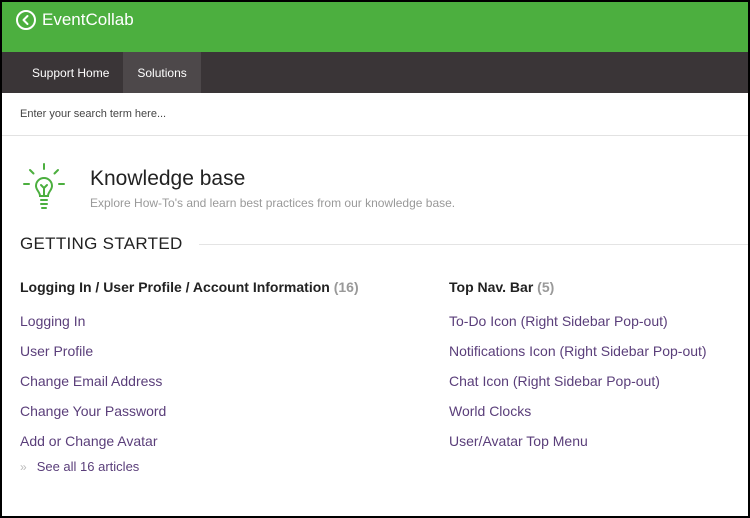 The image size is (750, 518). What do you see at coordinates (346, 287) in the screenshot?
I see `category-count: (16)` at bounding box center [346, 287].